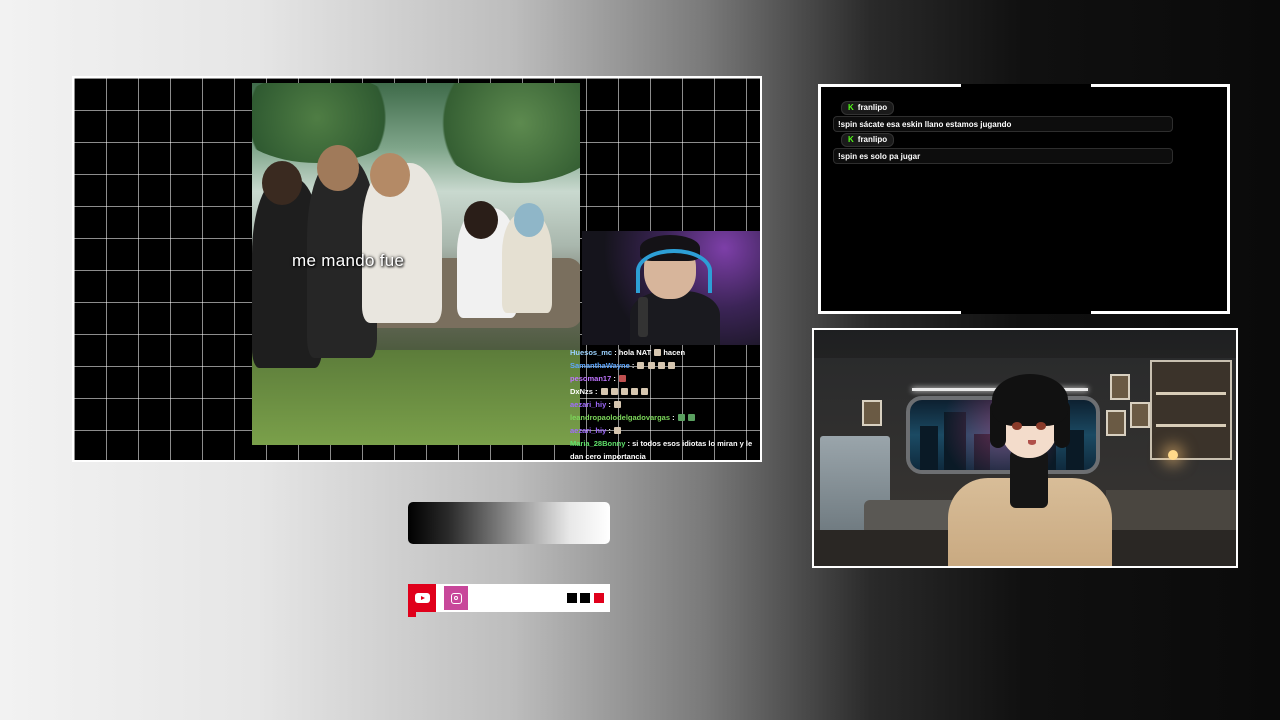 The image size is (1280, 720). What do you see at coordinates (416, 264) in the screenshot?
I see `video-clip: me mando fue` at bounding box center [416, 264].